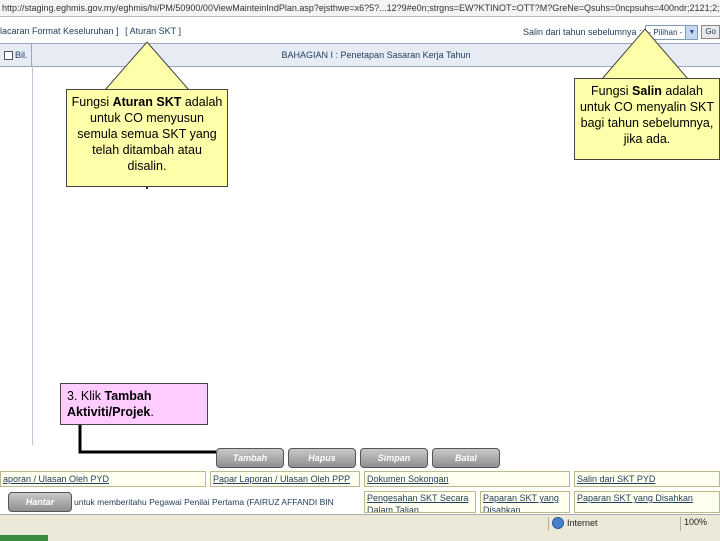 The image size is (720, 541). Describe the element at coordinates (152, 412) in the screenshot. I see `callout-step3-suffix: .` at that location.